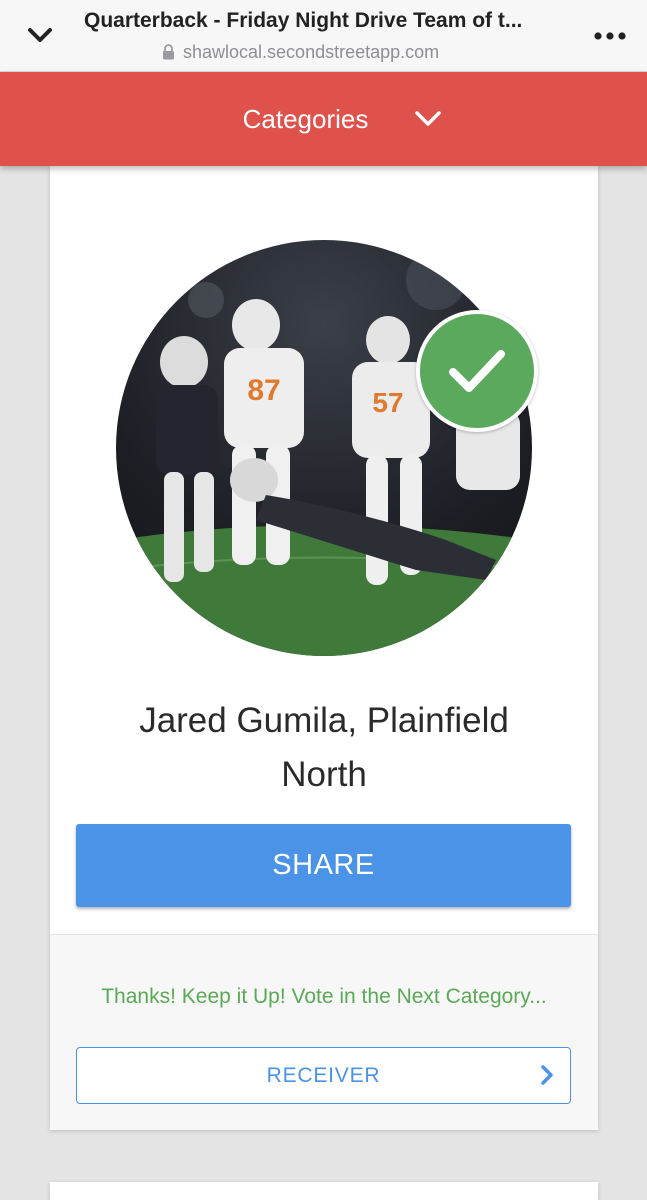 The height and width of the screenshot is (1200, 647). Describe the element at coordinates (323, 865) in the screenshot. I see `share-button: SHARE` at that location.